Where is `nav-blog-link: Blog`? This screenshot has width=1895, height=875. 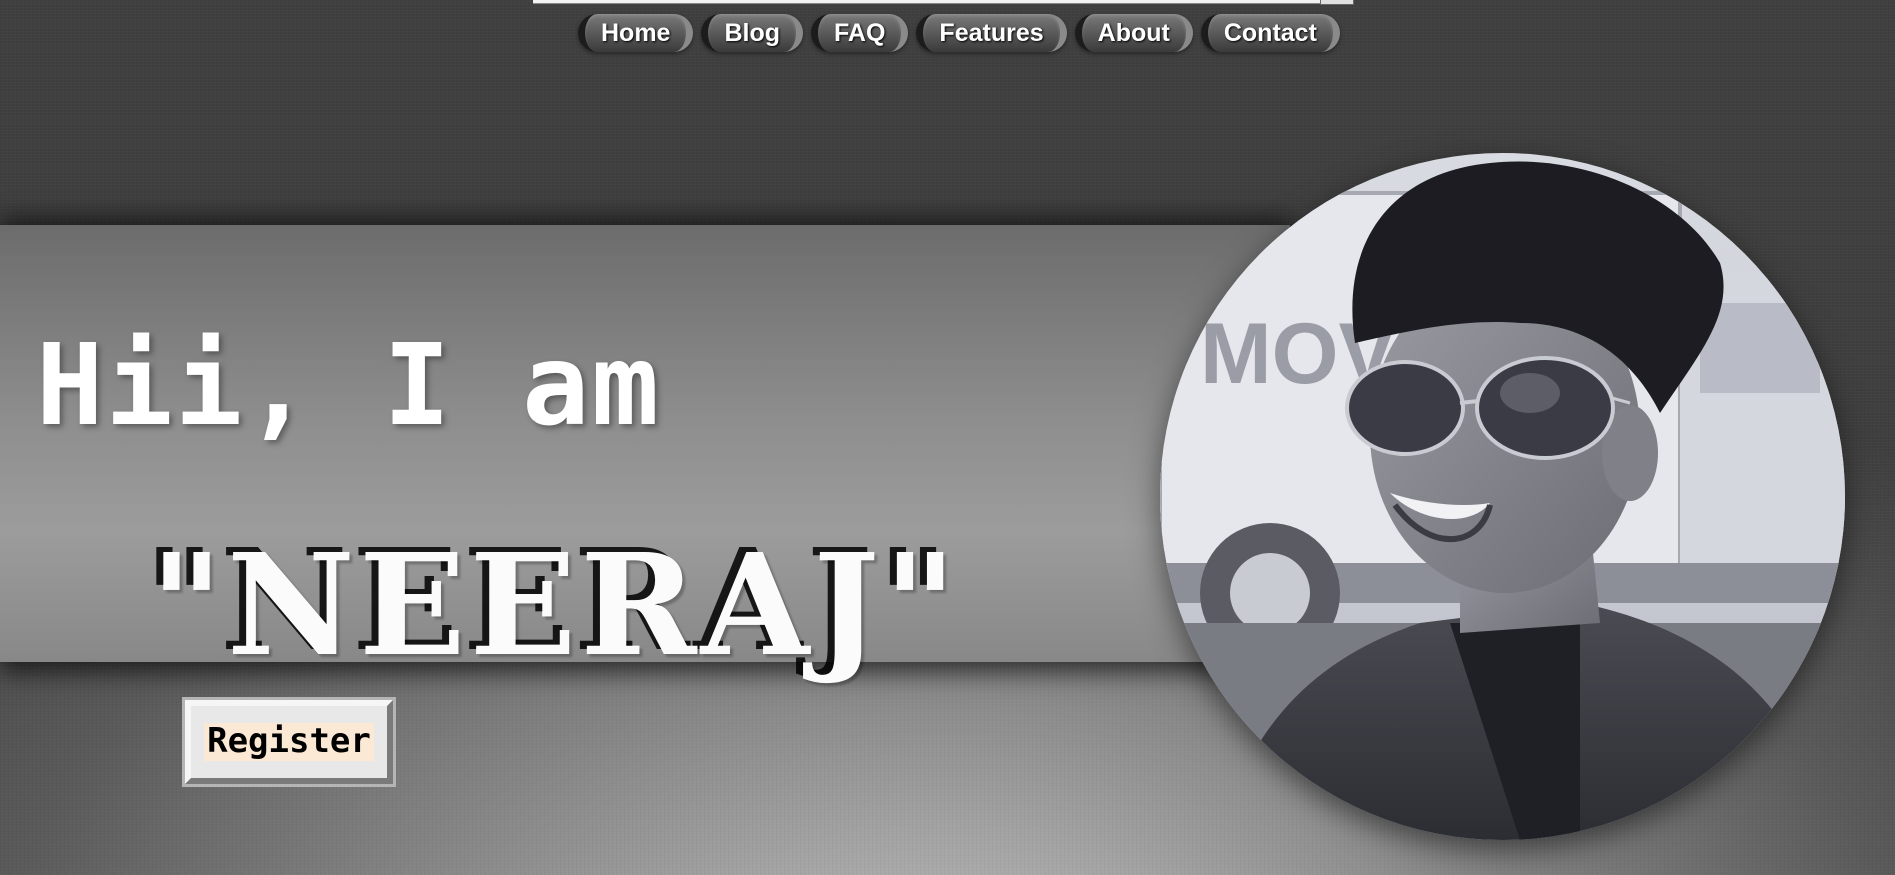
nav-blog-link: Blog is located at coordinates (752, 33).